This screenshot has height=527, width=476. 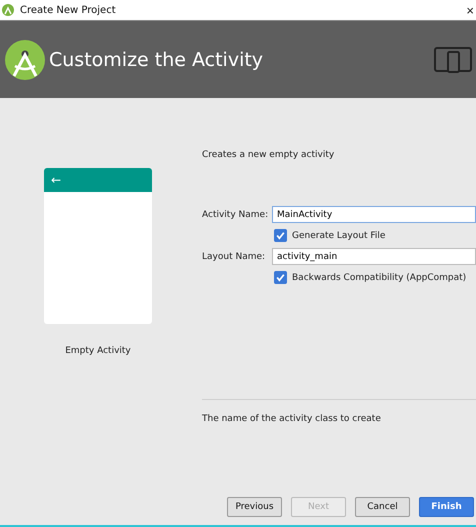 What do you see at coordinates (25, 60) in the screenshot?
I see `logo-icon` at bounding box center [25, 60].